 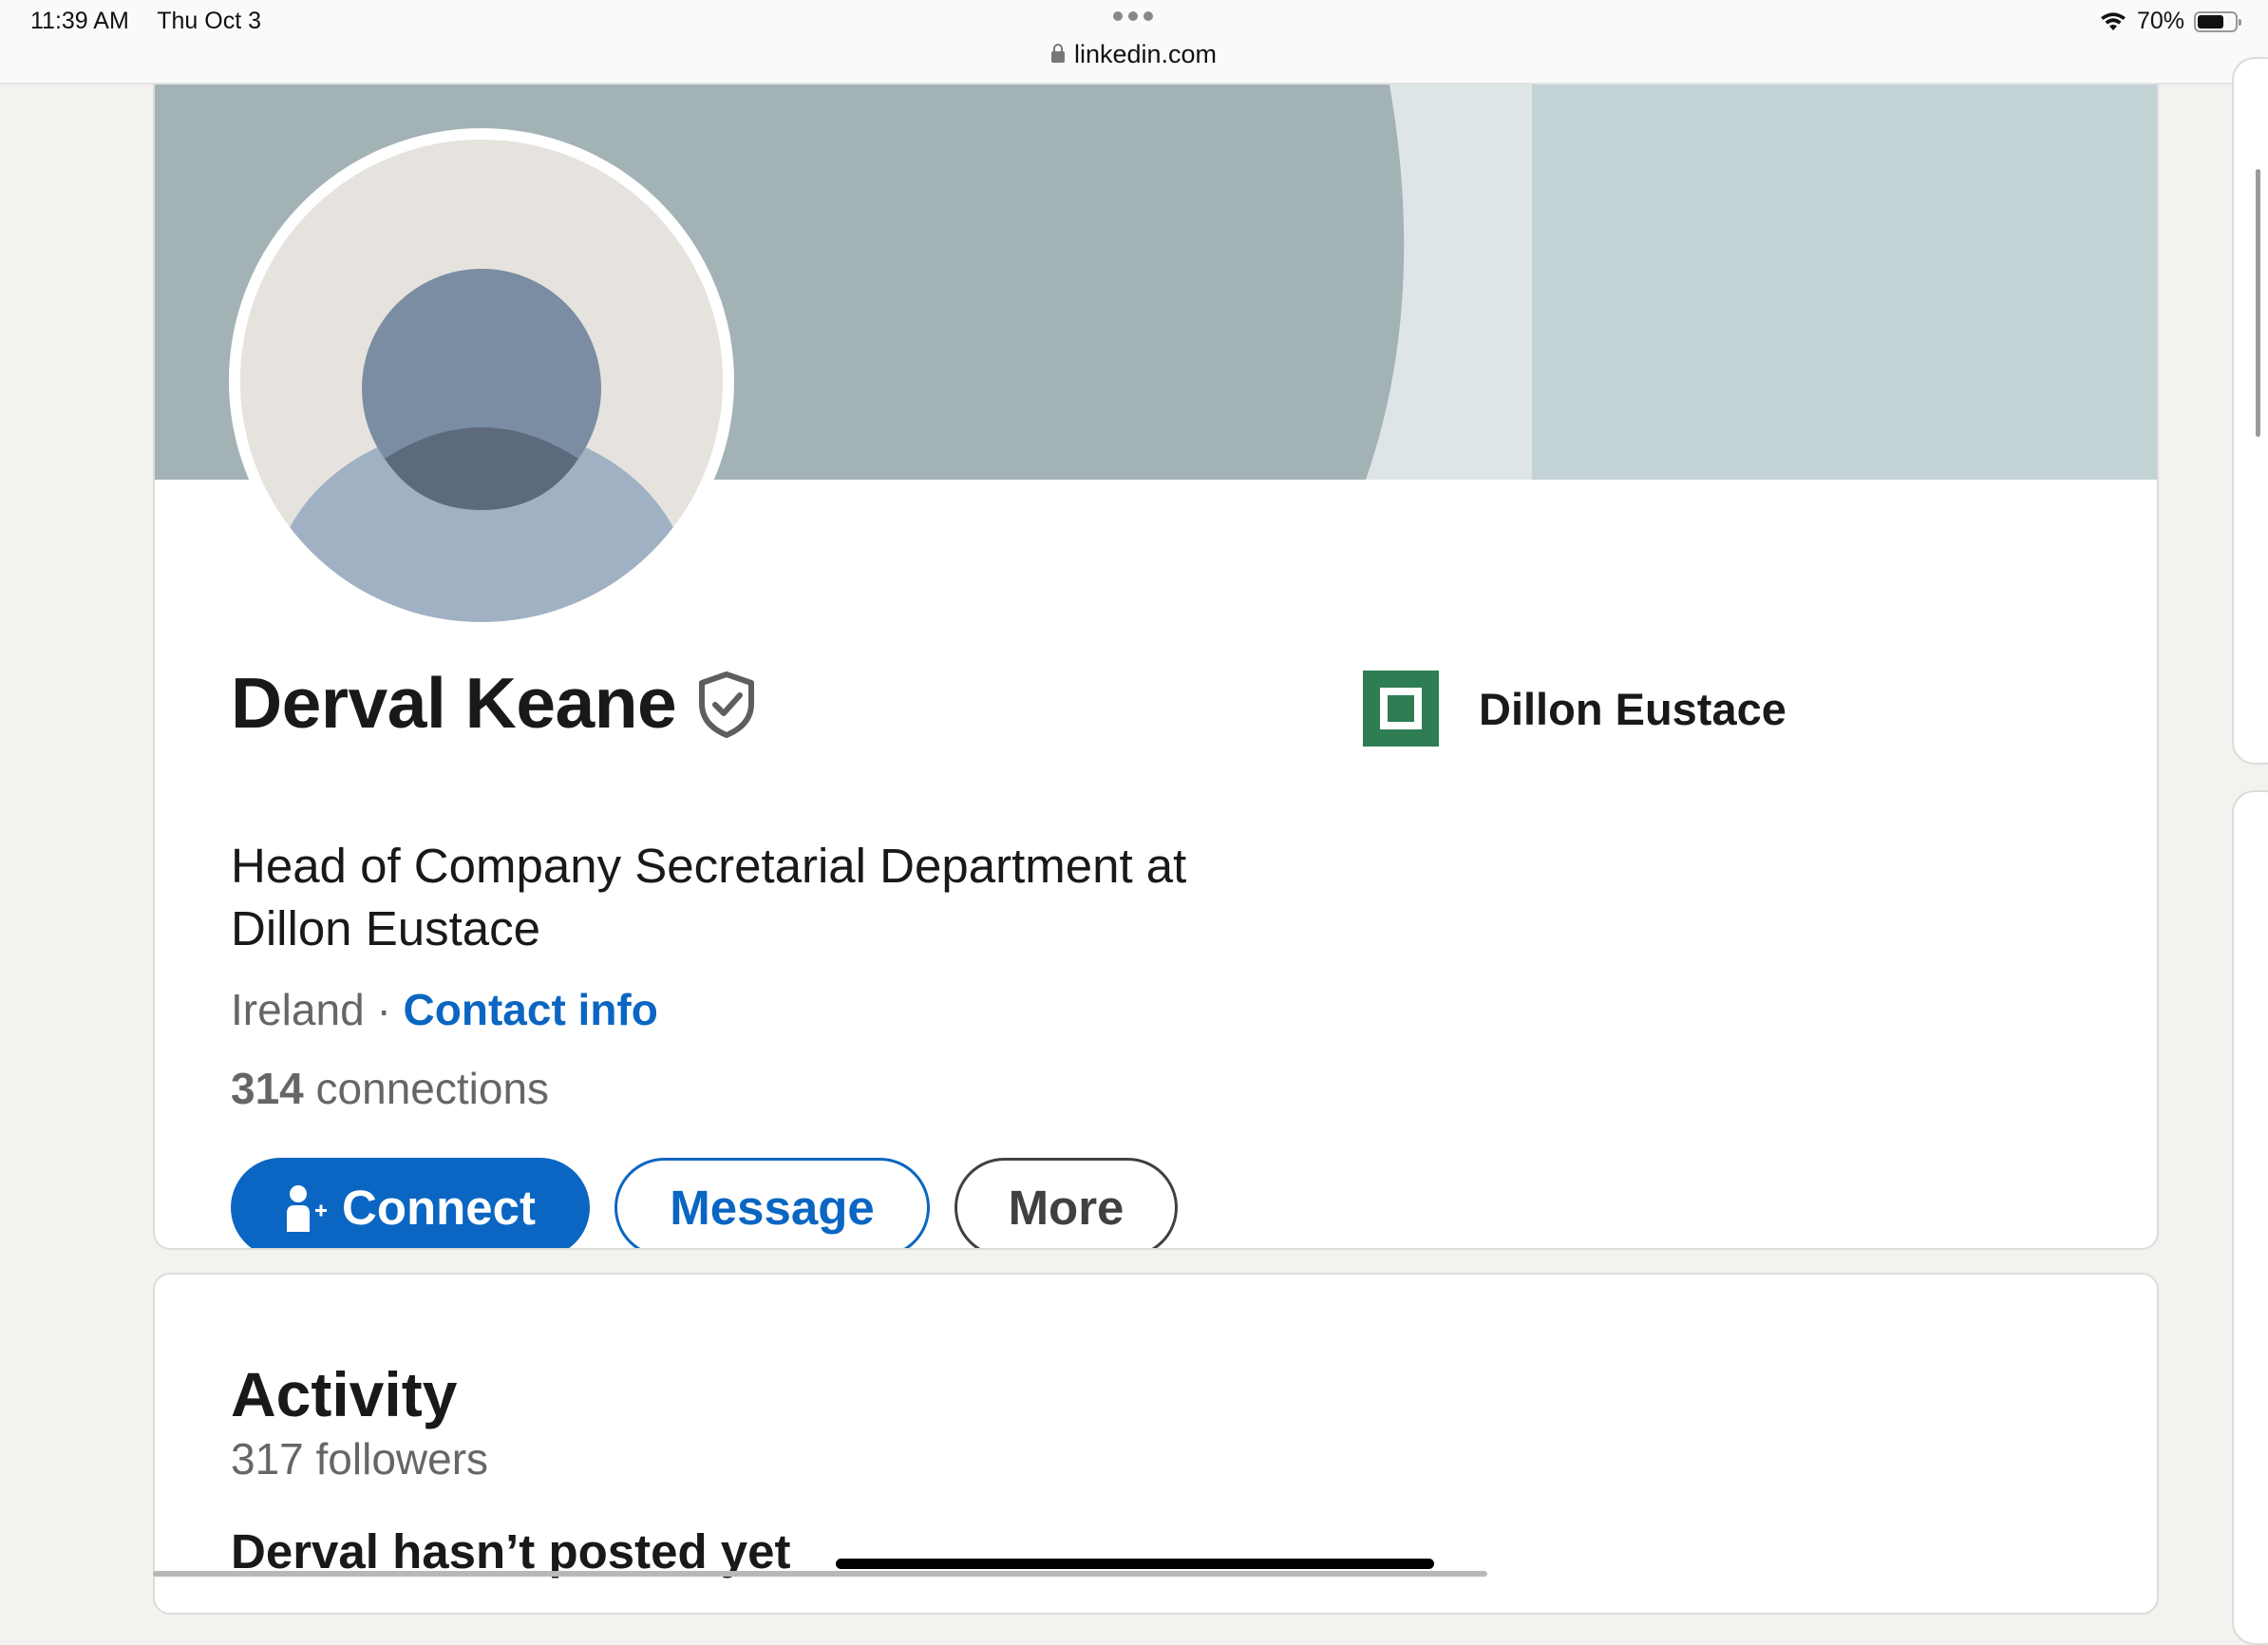 I want to click on profile-avatar, so click(x=482, y=380).